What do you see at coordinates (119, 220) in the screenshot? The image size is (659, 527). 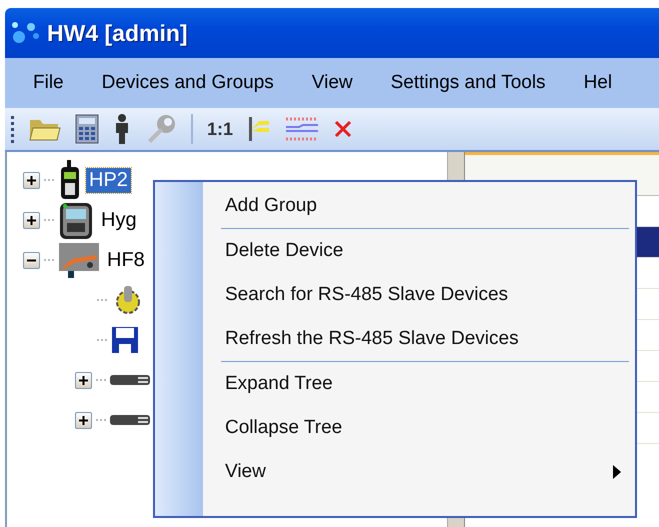 I see `tree-item: Hyg` at bounding box center [119, 220].